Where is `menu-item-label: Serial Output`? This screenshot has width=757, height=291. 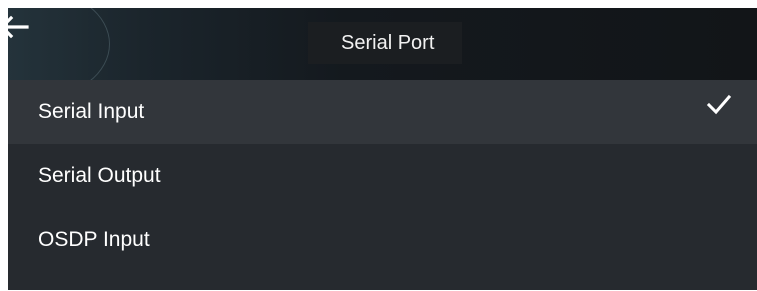 menu-item-label: Serial Output is located at coordinates (99, 175).